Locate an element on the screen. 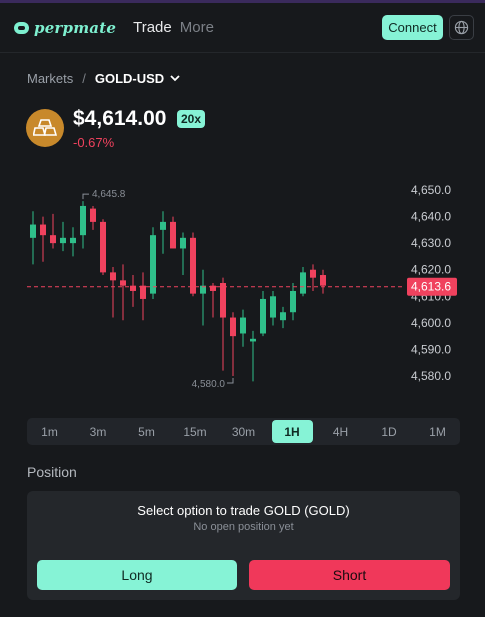 This screenshot has height=617, width=485. high-price-label: 4,645.8 is located at coordinates (109, 194).